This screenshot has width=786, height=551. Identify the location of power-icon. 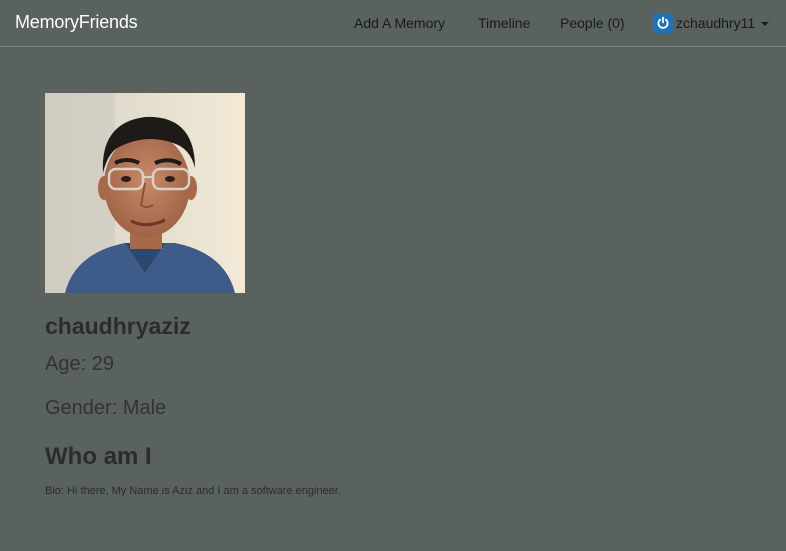
(663, 23).